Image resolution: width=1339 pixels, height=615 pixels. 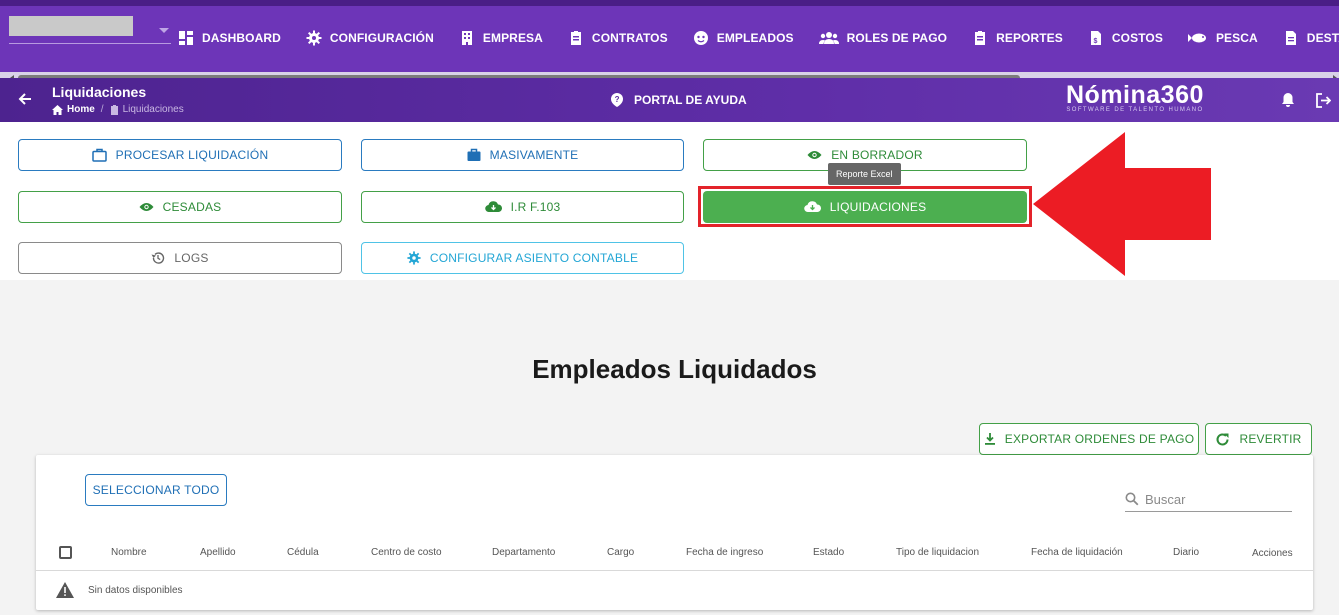 I want to click on search-input: Buscar, so click(x=1208, y=499).